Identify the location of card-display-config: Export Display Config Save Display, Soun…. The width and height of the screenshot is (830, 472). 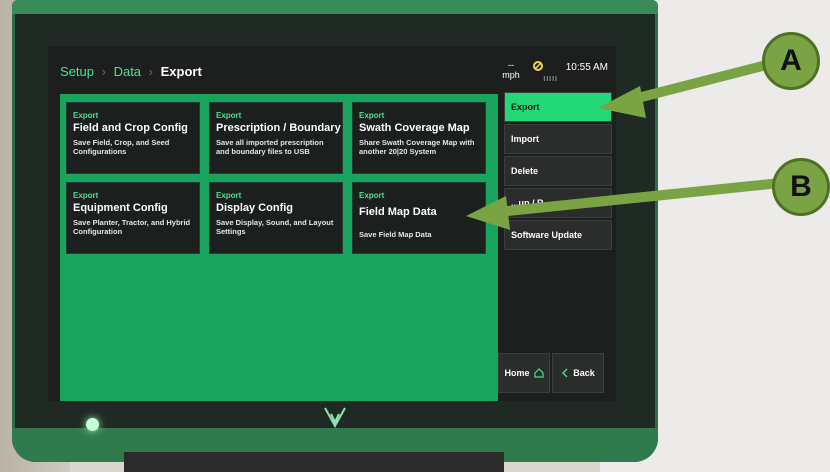
(276, 218).